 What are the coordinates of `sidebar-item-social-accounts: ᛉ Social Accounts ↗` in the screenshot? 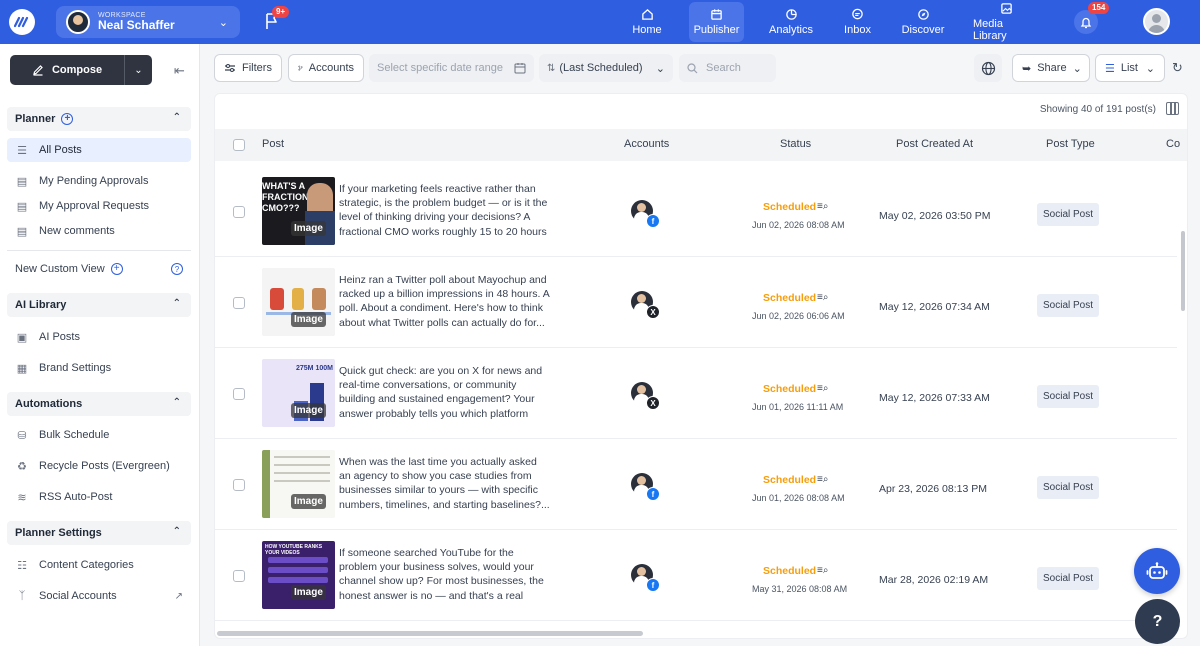 It's located at (99, 596).